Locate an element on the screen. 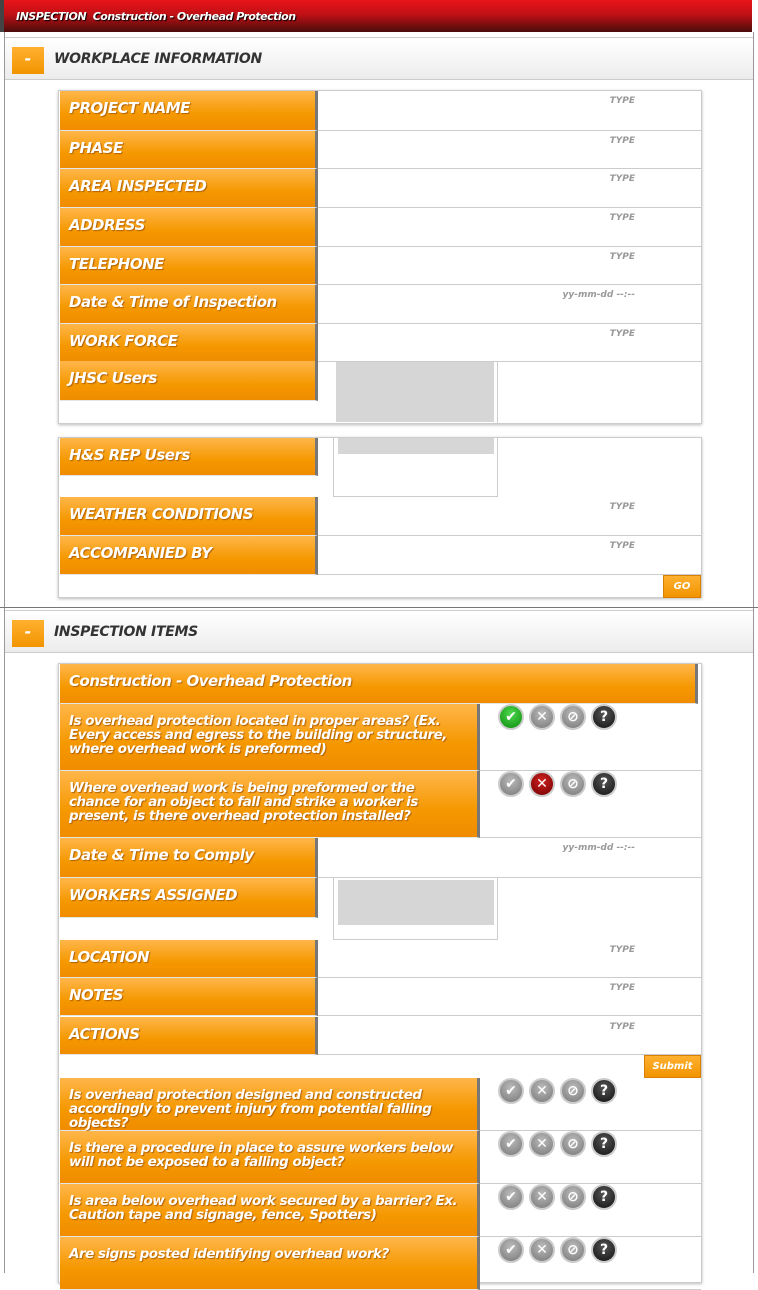 The height and width of the screenshot is (1290, 758). field-actions-input: TYPE is located at coordinates (509, 1036).